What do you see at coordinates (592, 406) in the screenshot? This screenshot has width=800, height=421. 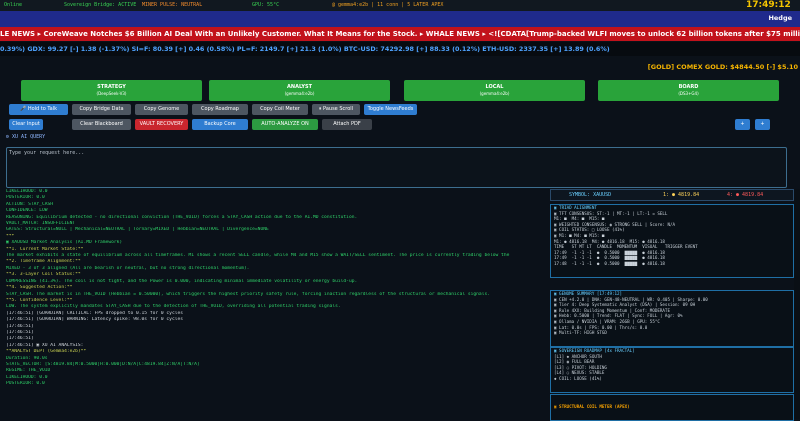 I see `coil-meter-title: ▣ STRUCTURAL COIL METER (APEX)` at bounding box center [592, 406].